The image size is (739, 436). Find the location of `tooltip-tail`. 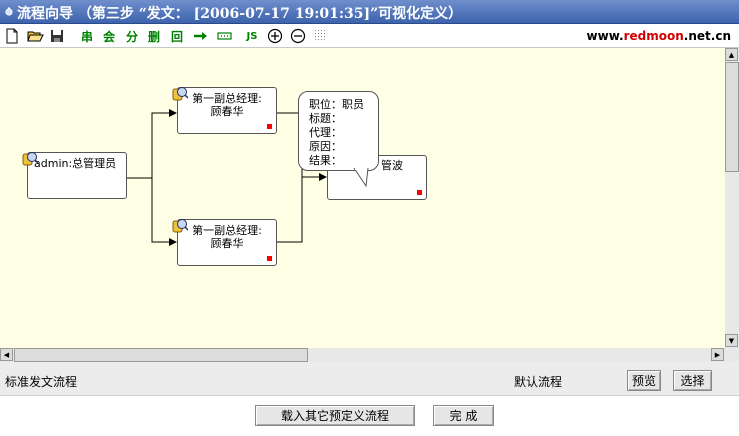

tooltip-tail is located at coordinates (361, 178).